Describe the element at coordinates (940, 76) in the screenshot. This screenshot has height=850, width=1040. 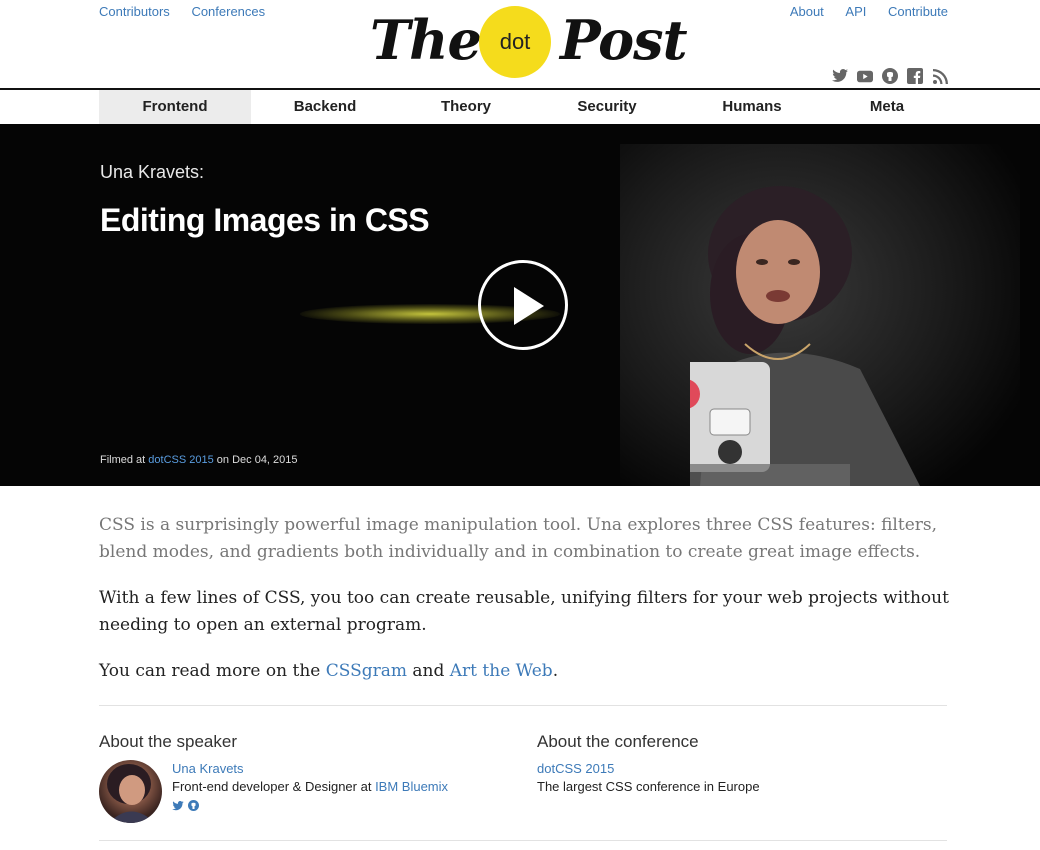
I see `rss-icon` at that location.